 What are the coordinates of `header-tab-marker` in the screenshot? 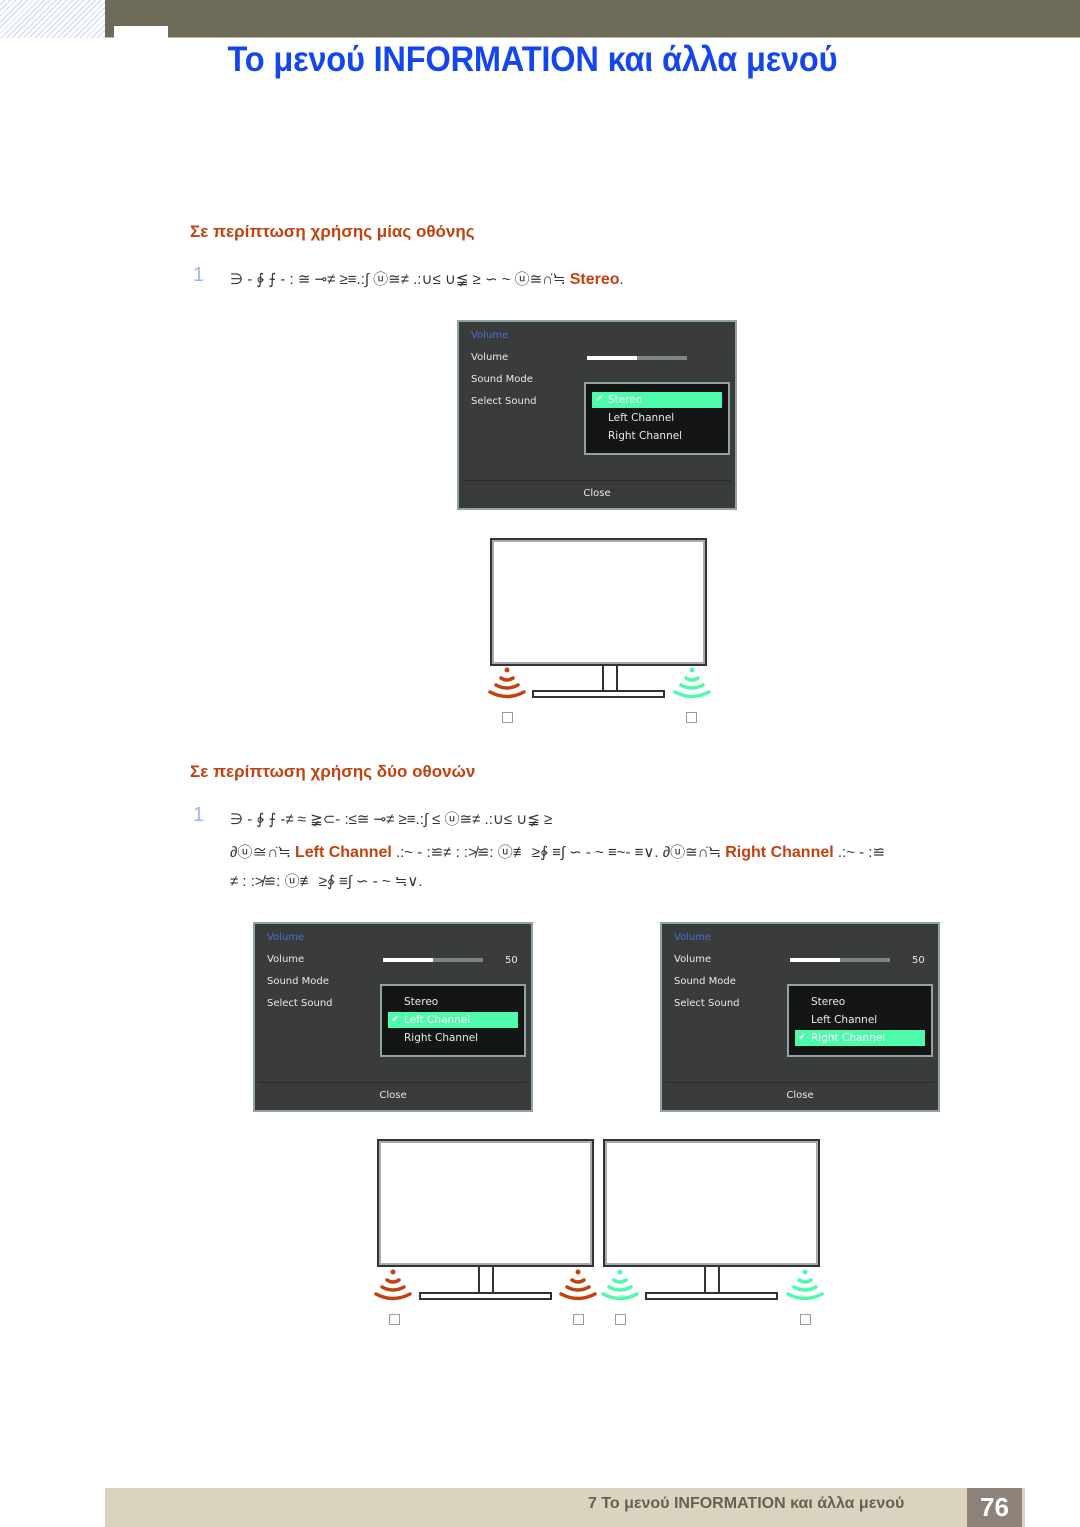 It's located at (141, 32).